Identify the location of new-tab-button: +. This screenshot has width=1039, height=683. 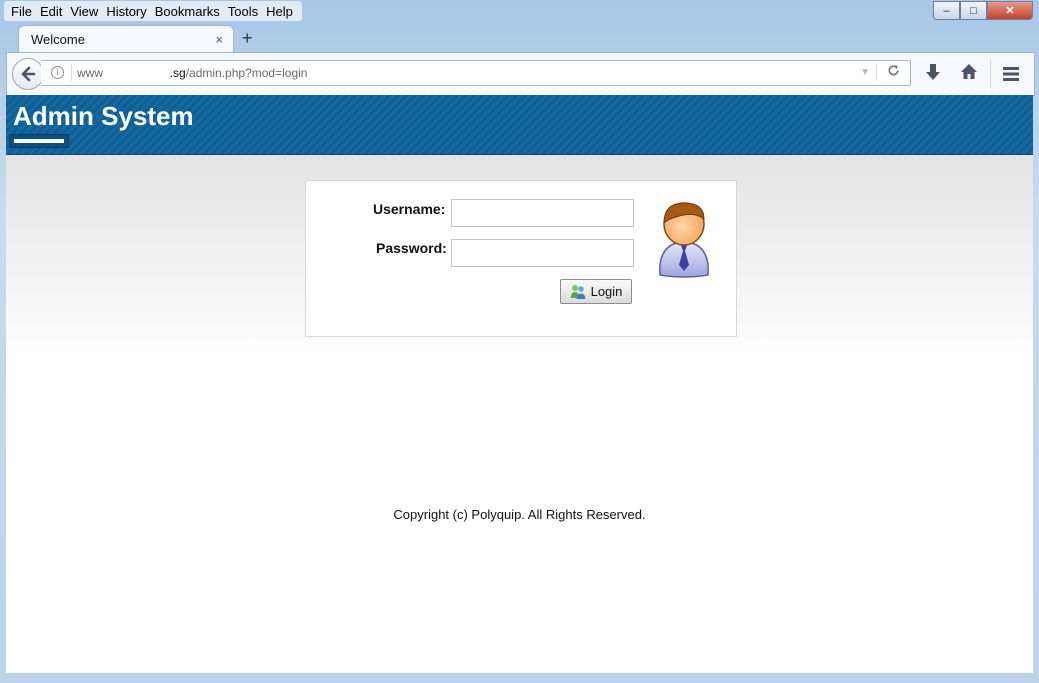
(247, 38).